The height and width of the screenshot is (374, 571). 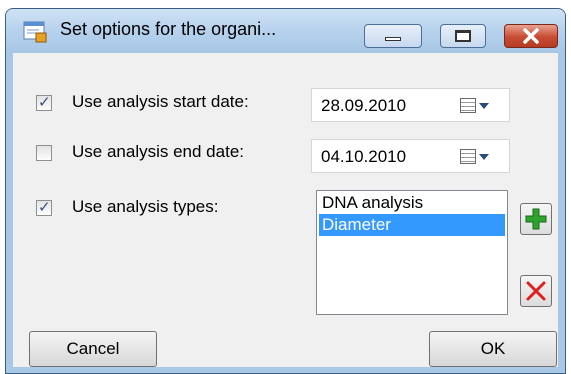 I want to click on end-date-checkbox, so click(x=44, y=153).